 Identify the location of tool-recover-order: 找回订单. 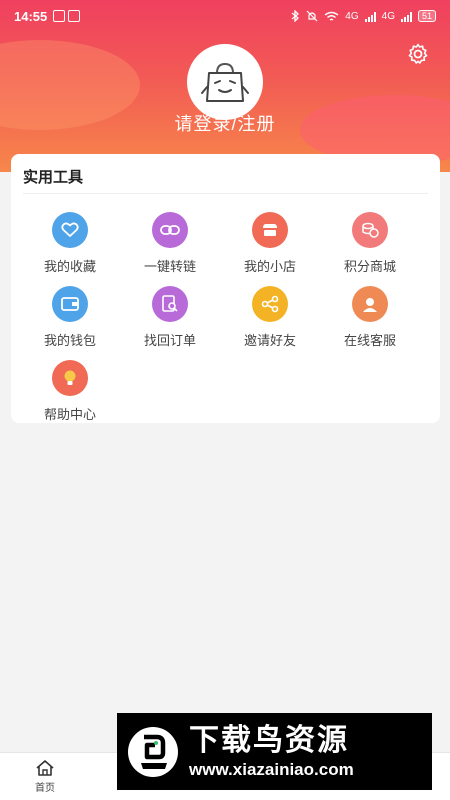
(170, 317).